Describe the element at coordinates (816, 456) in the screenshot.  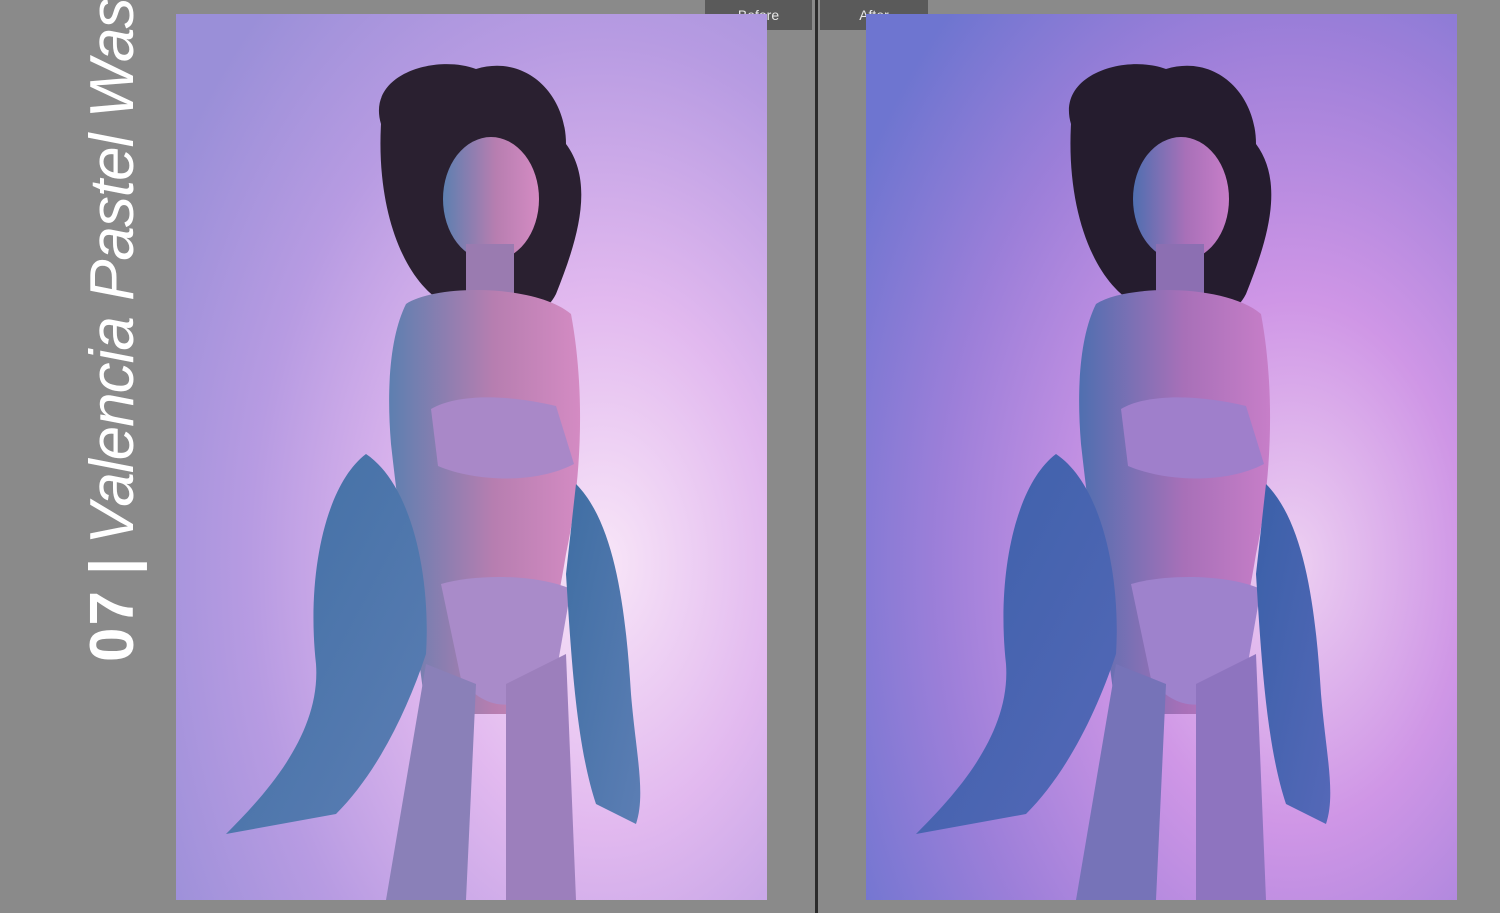
I see `panel-divider` at that location.